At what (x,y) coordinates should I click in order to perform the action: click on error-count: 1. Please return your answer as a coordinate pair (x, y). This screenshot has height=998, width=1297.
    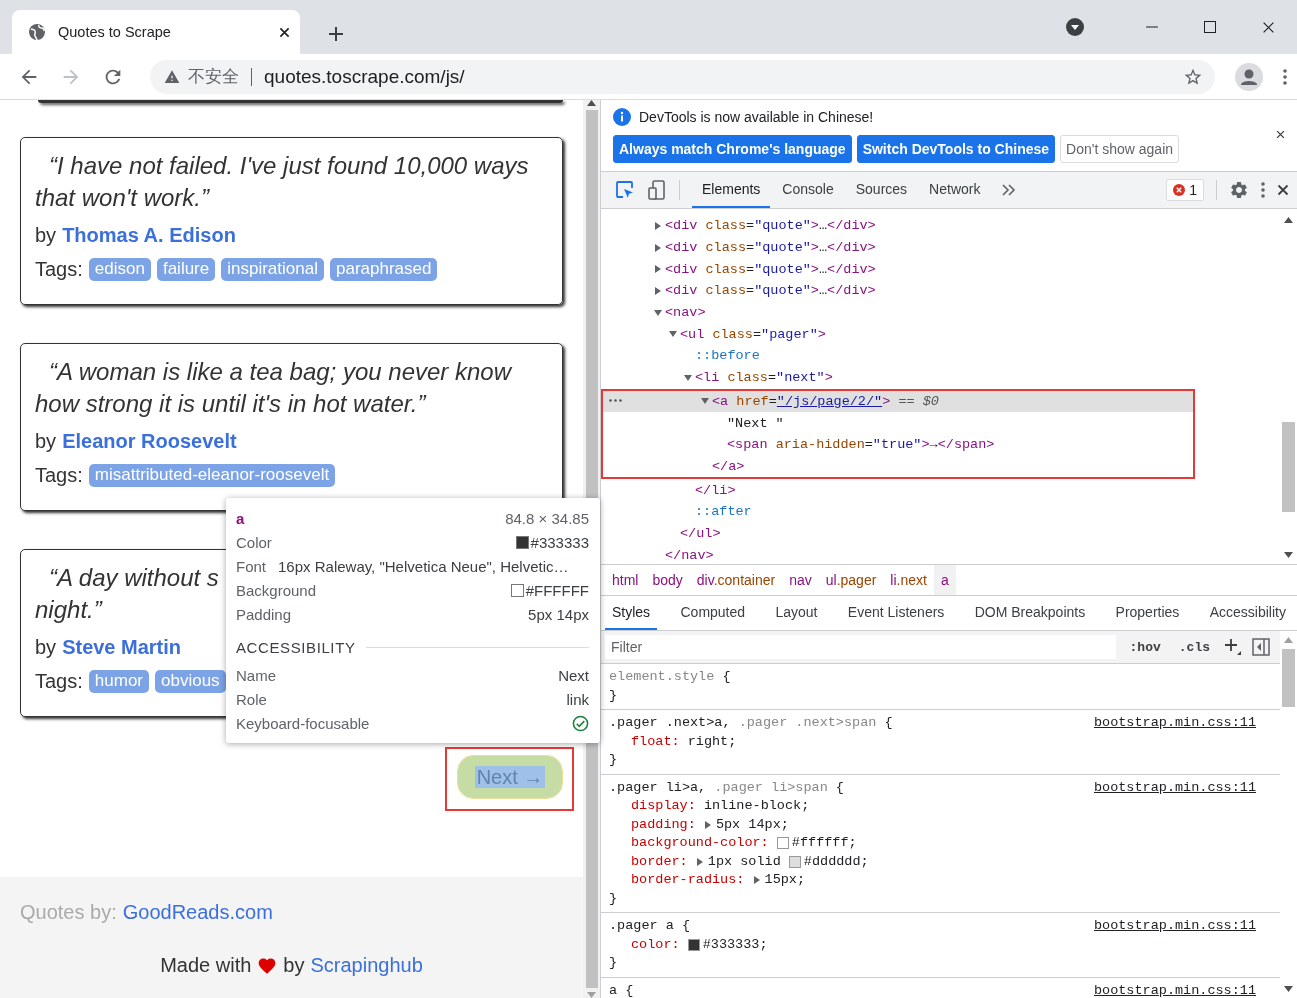
    Looking at the image, I should click on (1193, 190).